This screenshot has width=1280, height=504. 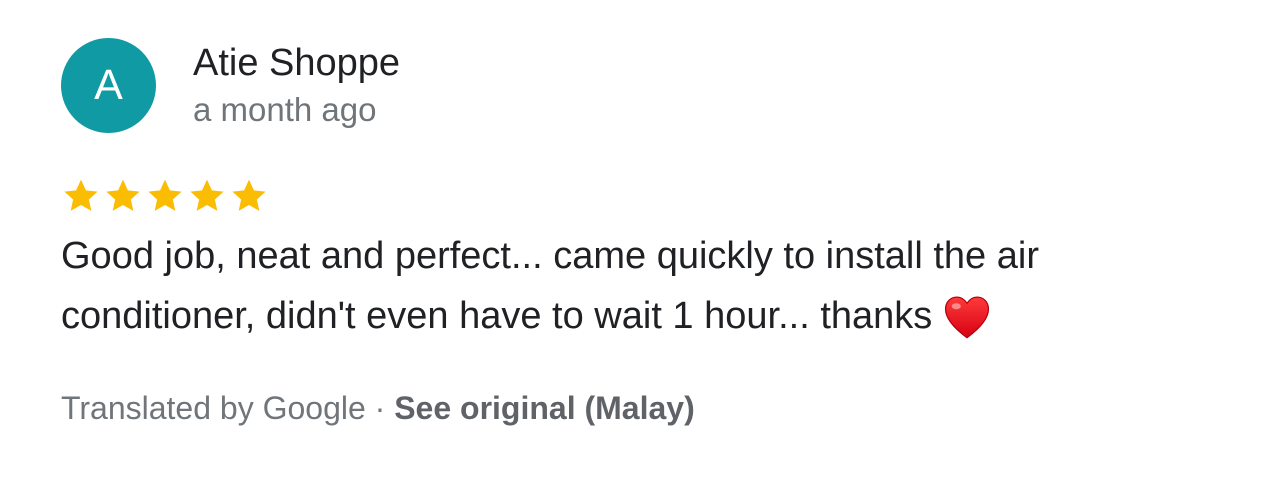 I want to click on review-time: a month ago, so click(x=285, y=109).